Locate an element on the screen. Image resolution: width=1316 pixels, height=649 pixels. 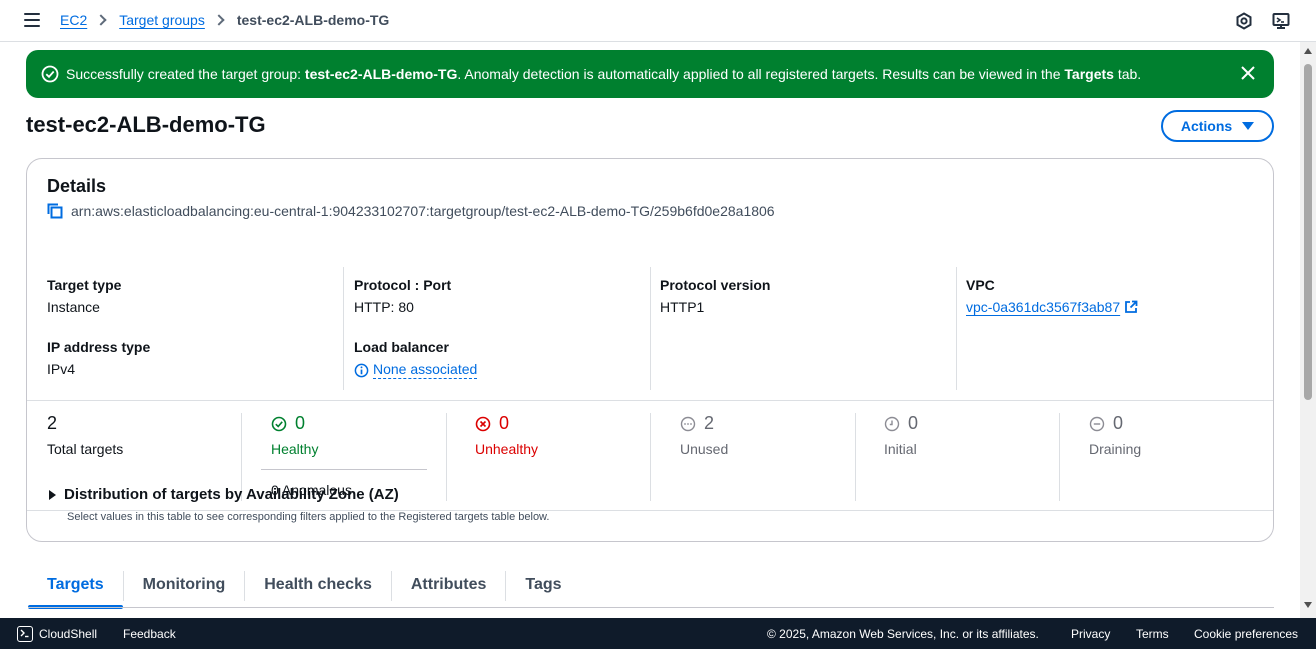
breadcrumb-target-groups: Target groups is located at coordinates (162, 20).